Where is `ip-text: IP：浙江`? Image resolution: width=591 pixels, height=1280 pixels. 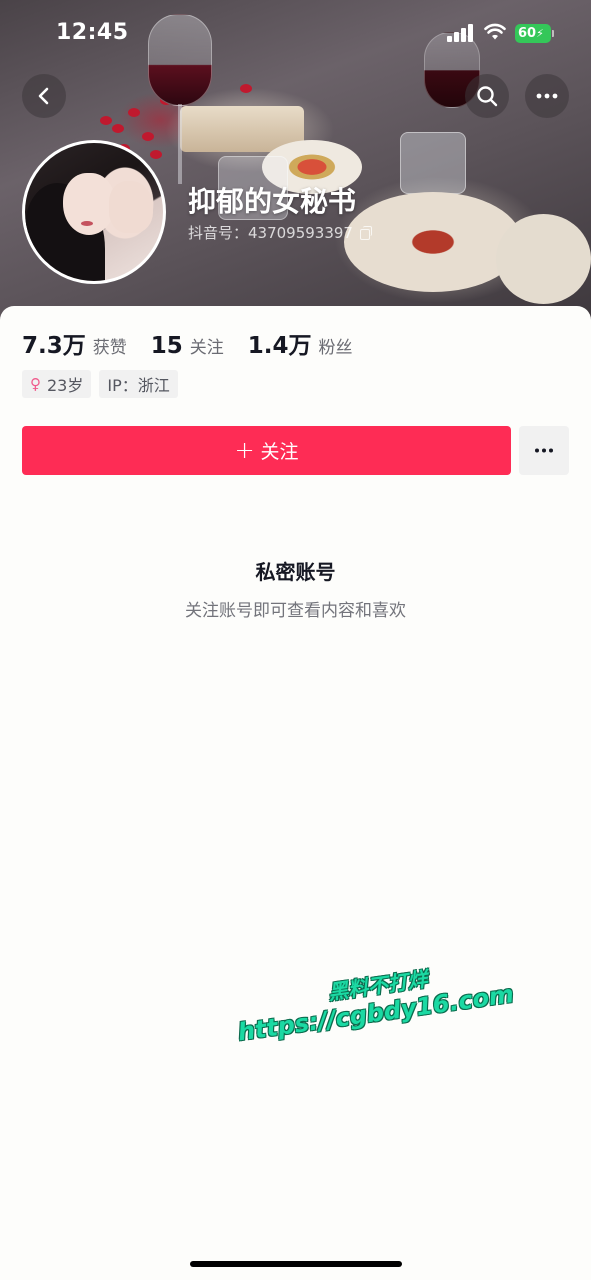
ip-text: IP：浙江 is located at coordinates (138, 385).